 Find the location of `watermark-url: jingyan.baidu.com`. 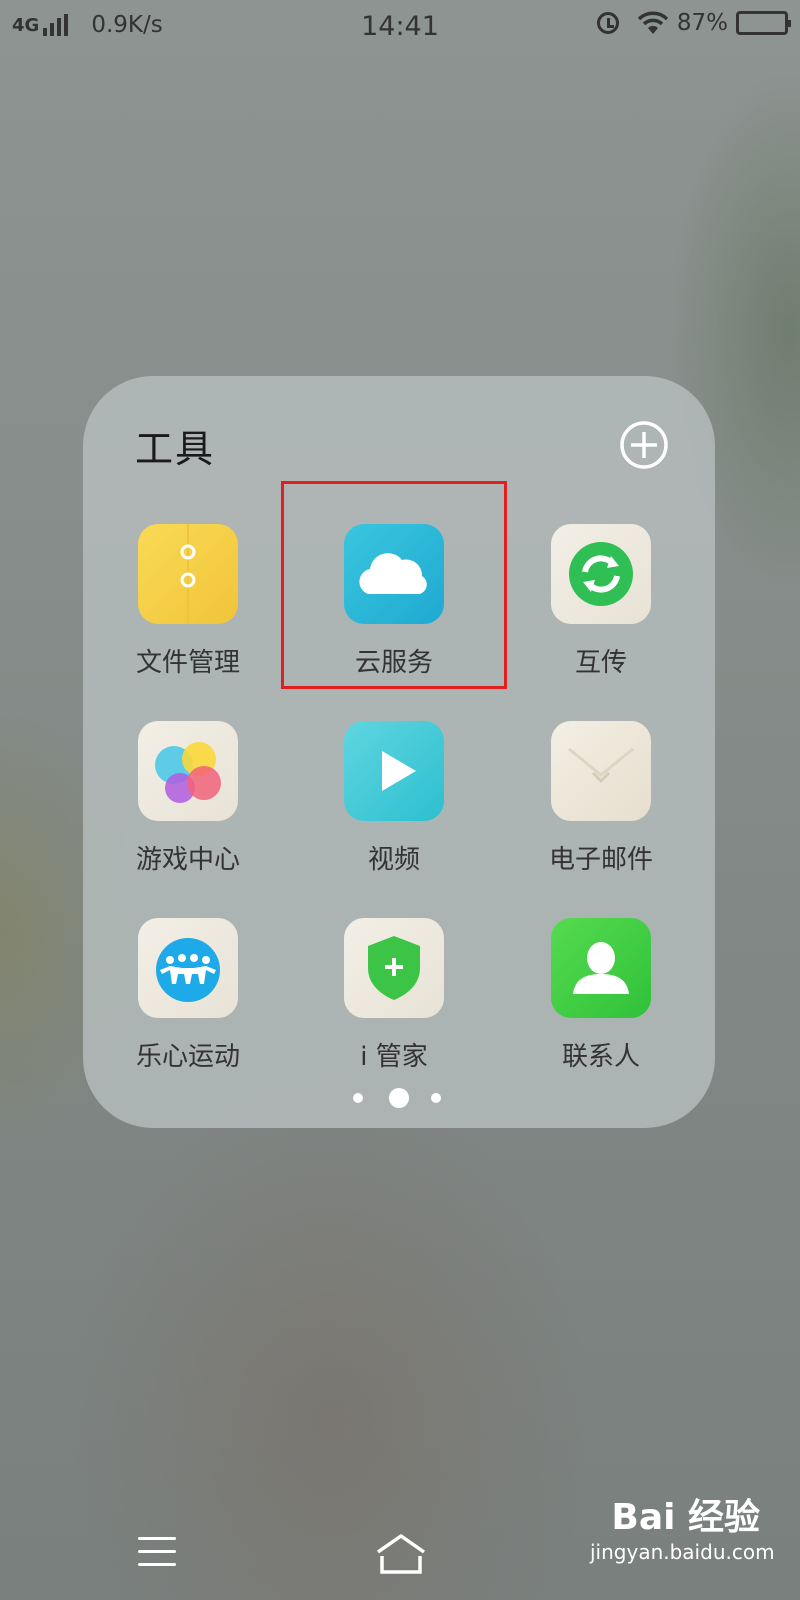

watermark-url: jingyan.baidu.com is located at coordinates (682, 1552).